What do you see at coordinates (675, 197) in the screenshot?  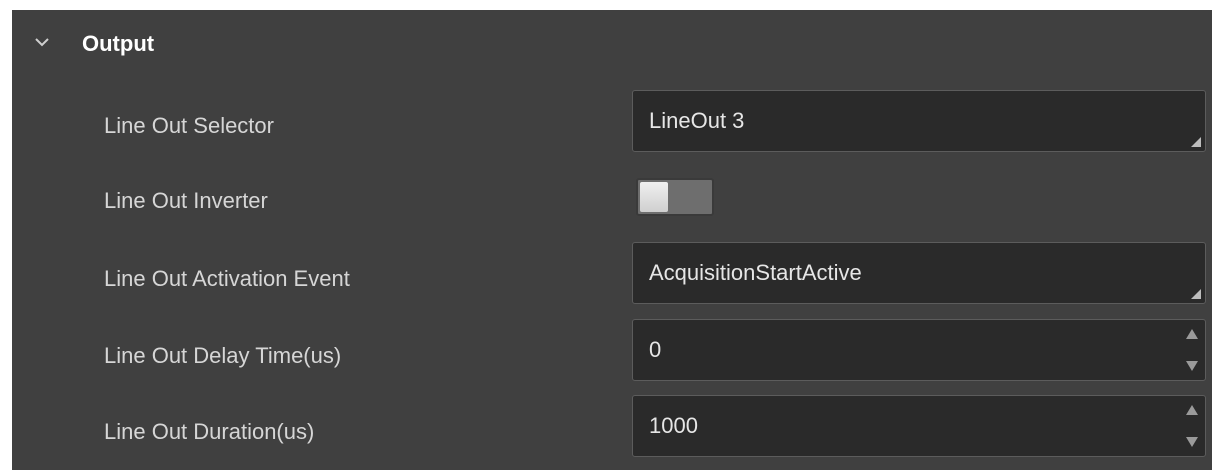 I see `line-out-inverter-toggle` at bounding box center [675, 197].